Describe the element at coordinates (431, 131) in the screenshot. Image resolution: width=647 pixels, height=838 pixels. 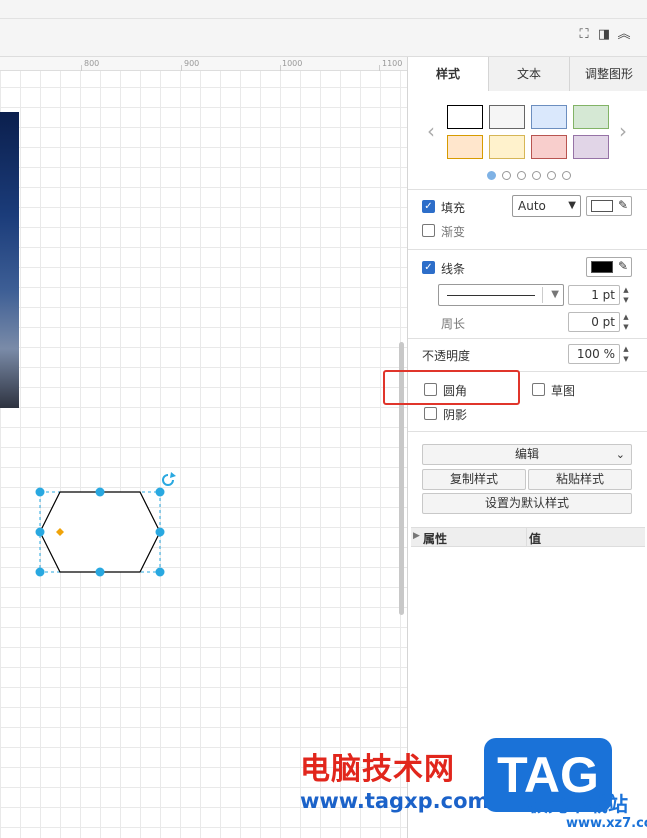
I see `swatch-prev-icon: ‹` at that location.